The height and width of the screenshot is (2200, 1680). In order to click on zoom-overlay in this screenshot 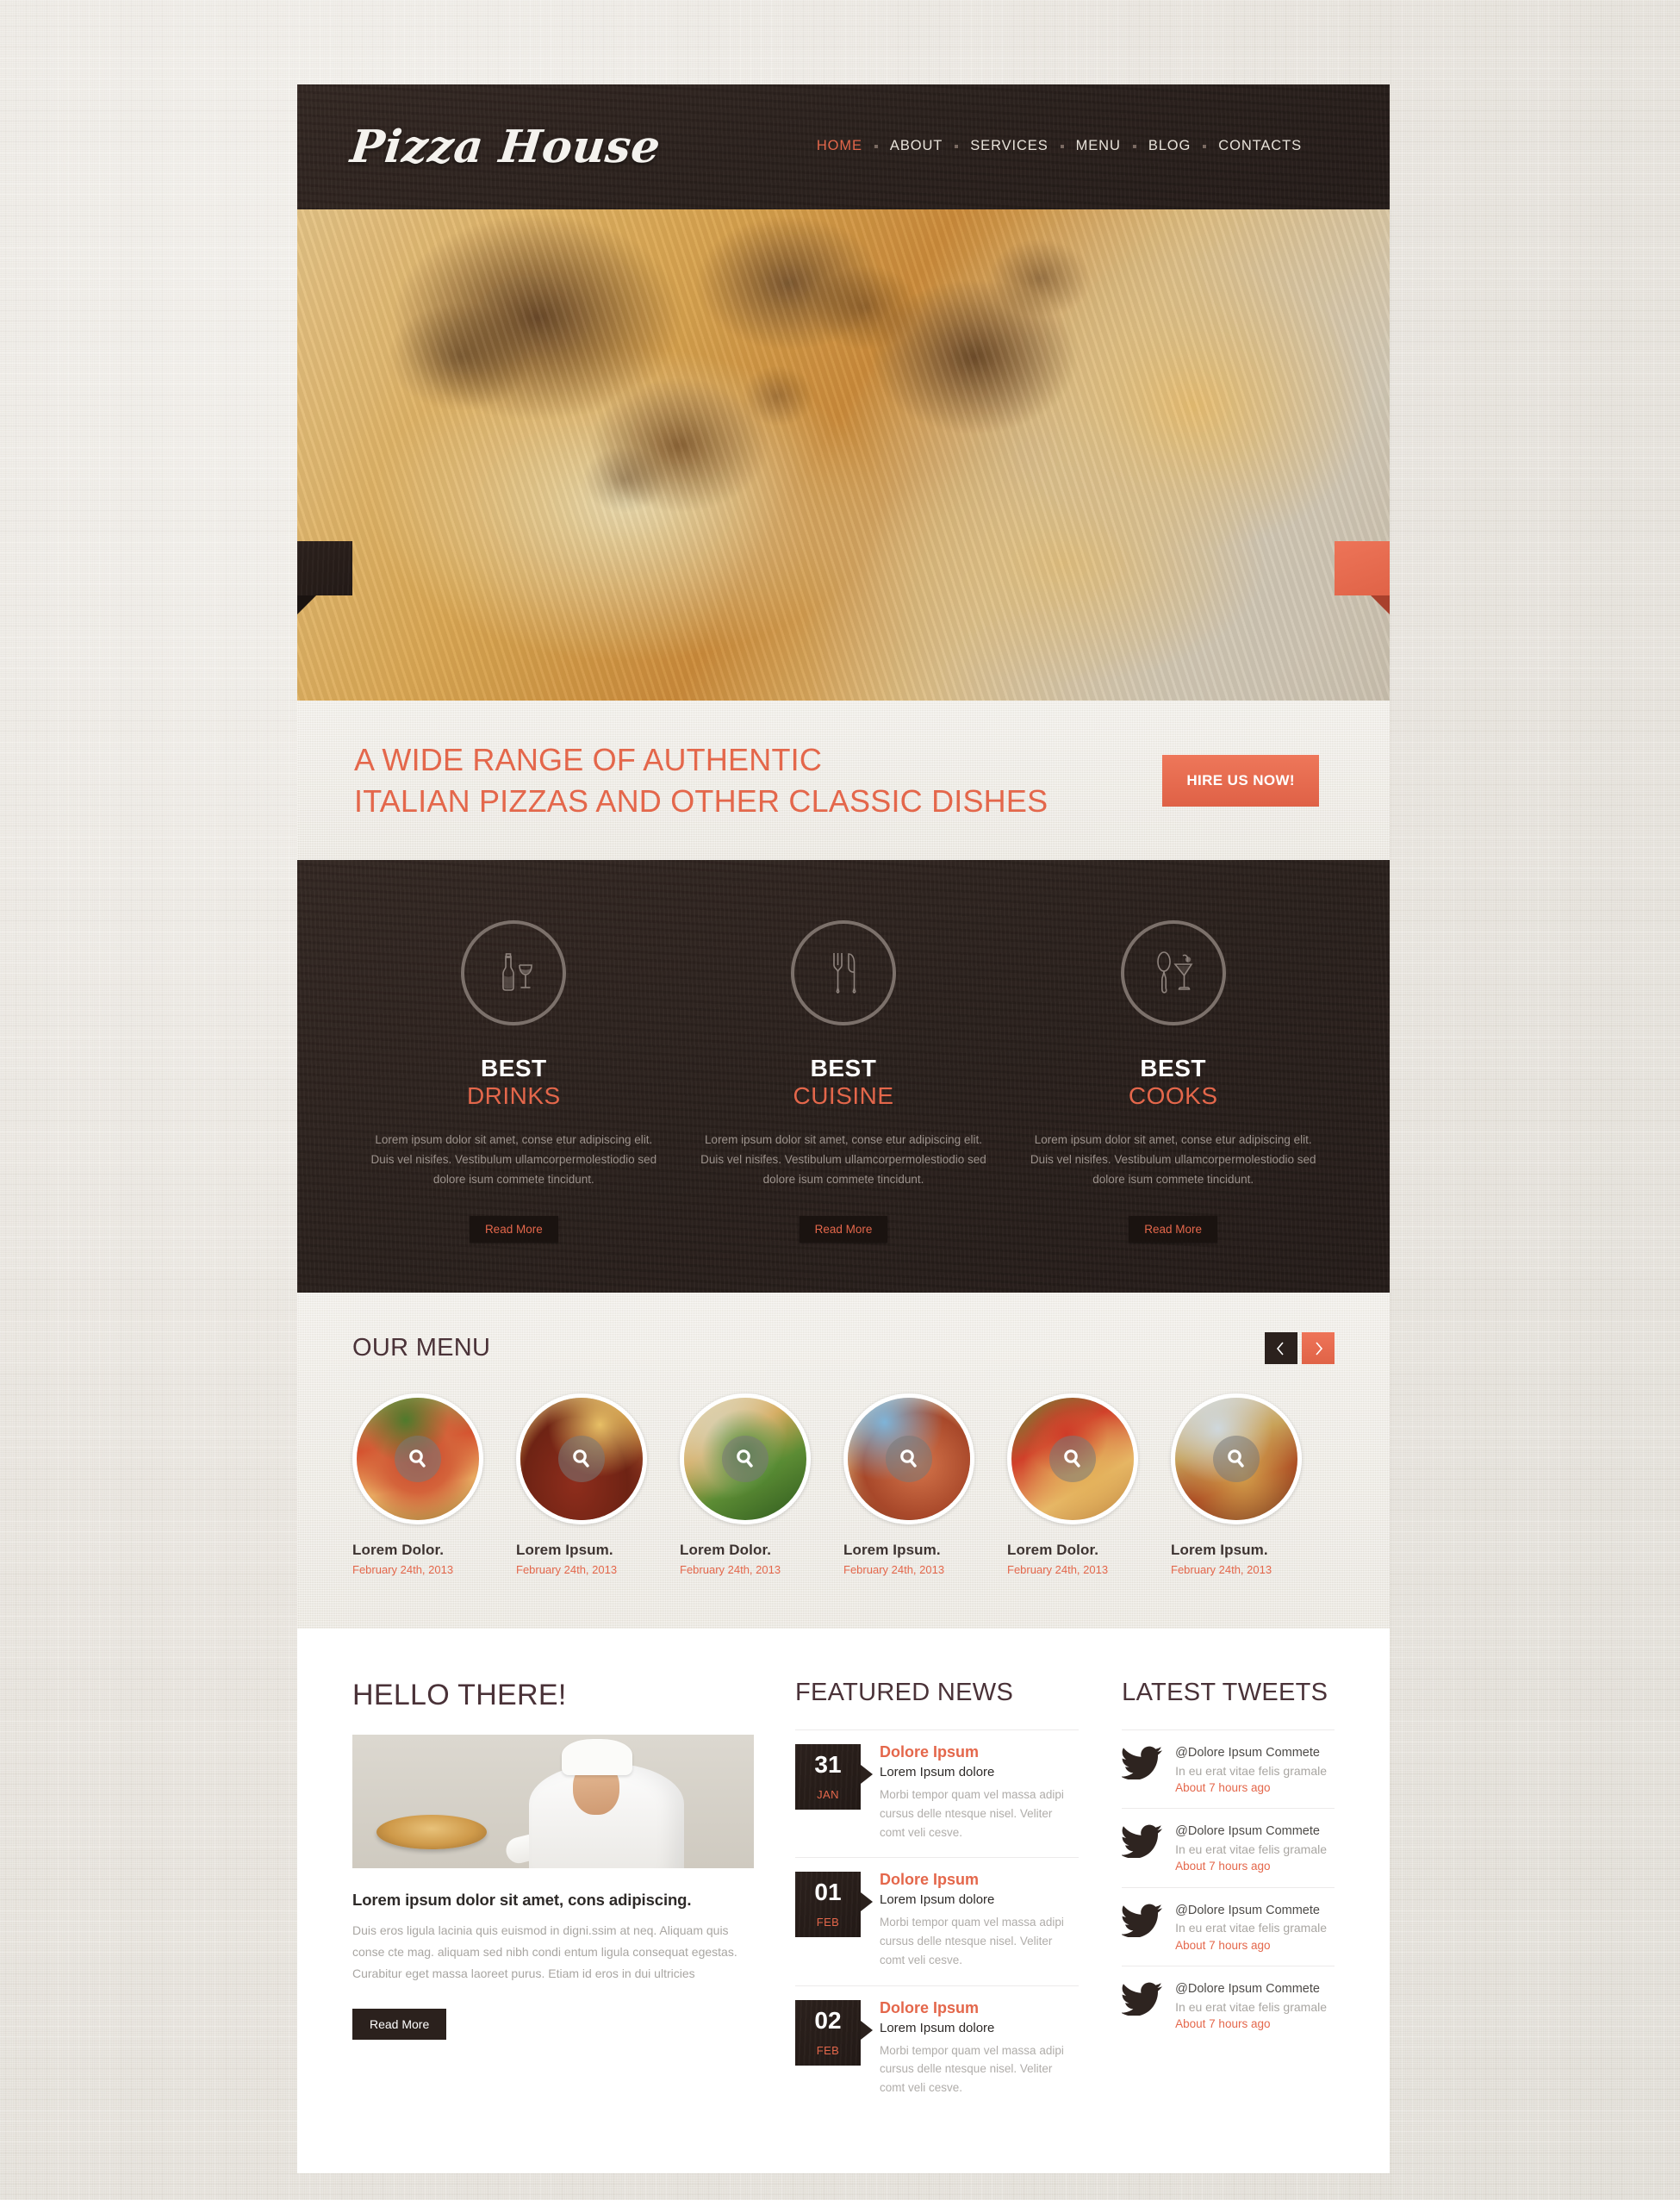, I will do `click(745, 1459)`.